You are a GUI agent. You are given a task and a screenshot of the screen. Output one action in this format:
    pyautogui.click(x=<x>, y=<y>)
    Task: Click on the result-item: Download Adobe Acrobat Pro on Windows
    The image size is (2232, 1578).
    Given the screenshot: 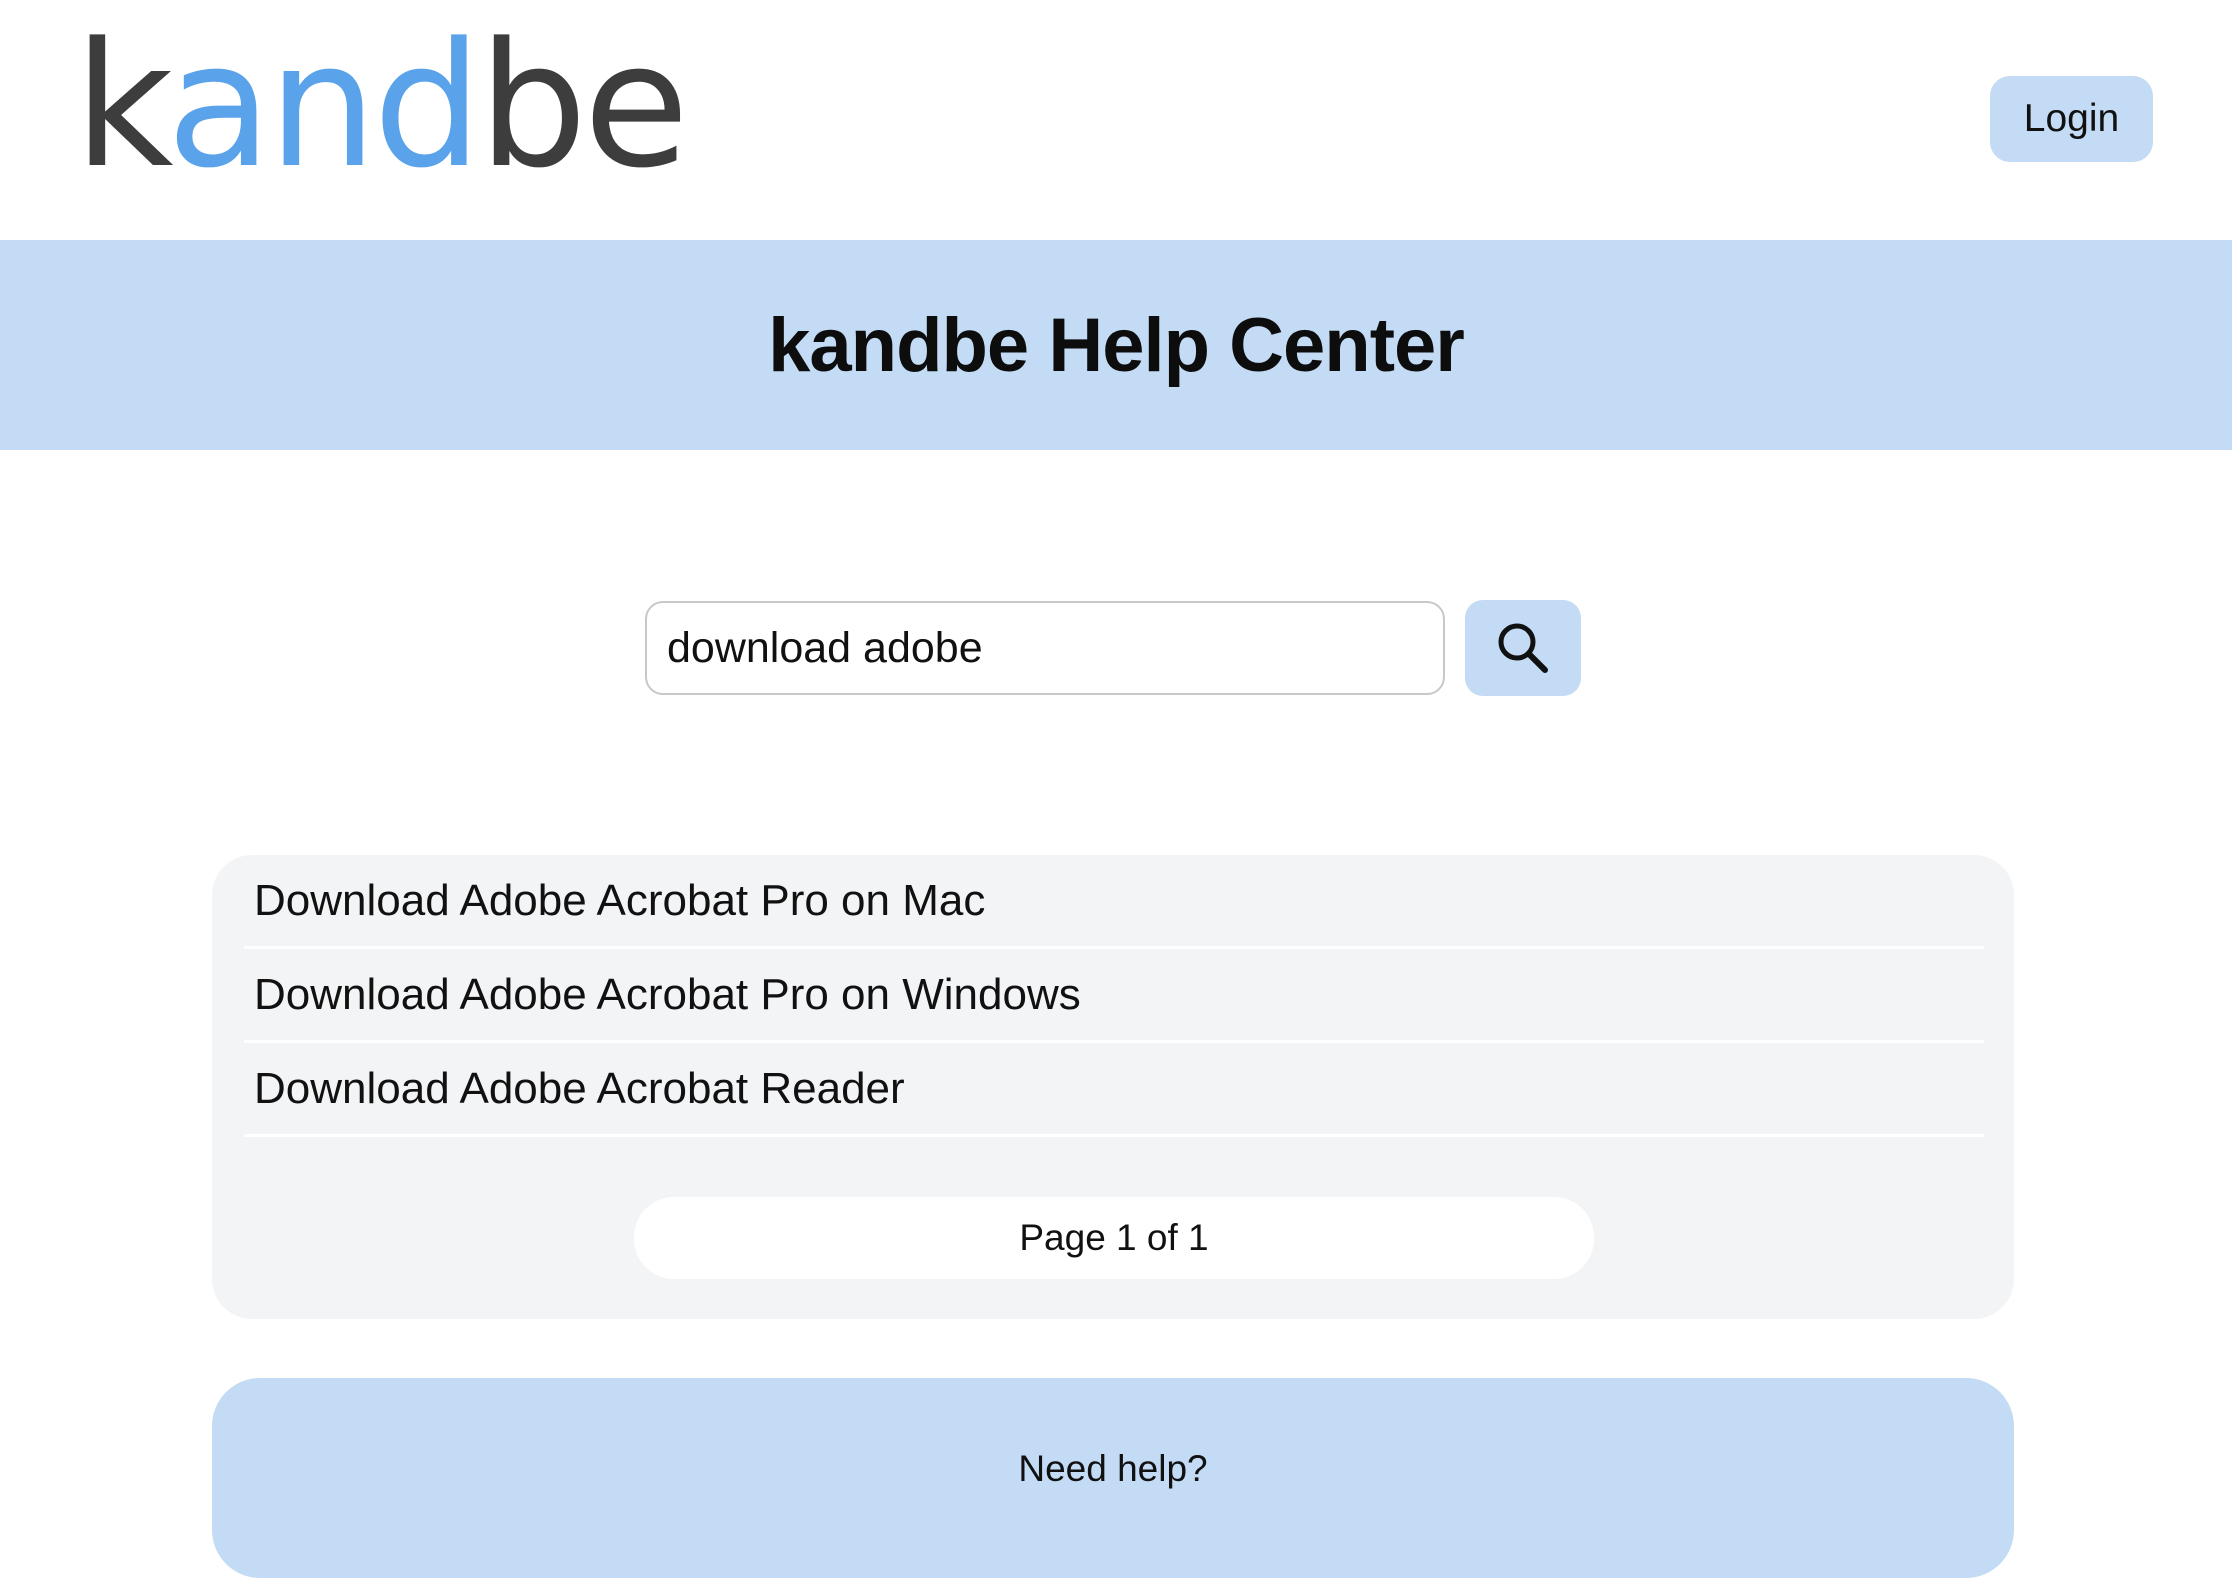 What is the action you would take?
    pyautogui.click(x=1114, y=996)
    